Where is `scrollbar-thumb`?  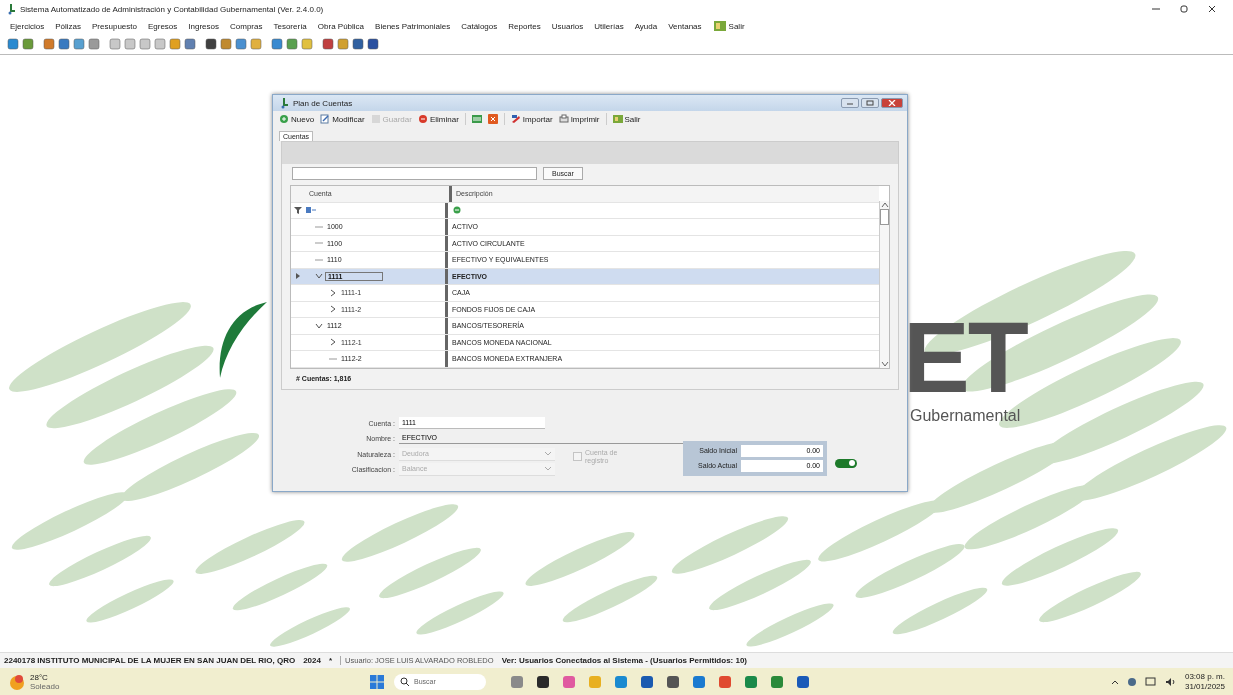
scrollbar-thumb is located at coordinates (884, 217).